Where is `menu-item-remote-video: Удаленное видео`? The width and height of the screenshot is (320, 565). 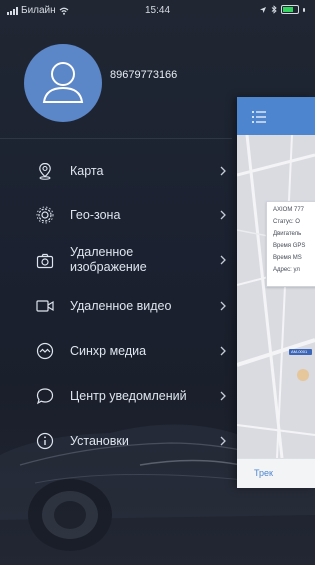 menu-item-remote-video: Удаленное видео is located at coordinates (116, 306).